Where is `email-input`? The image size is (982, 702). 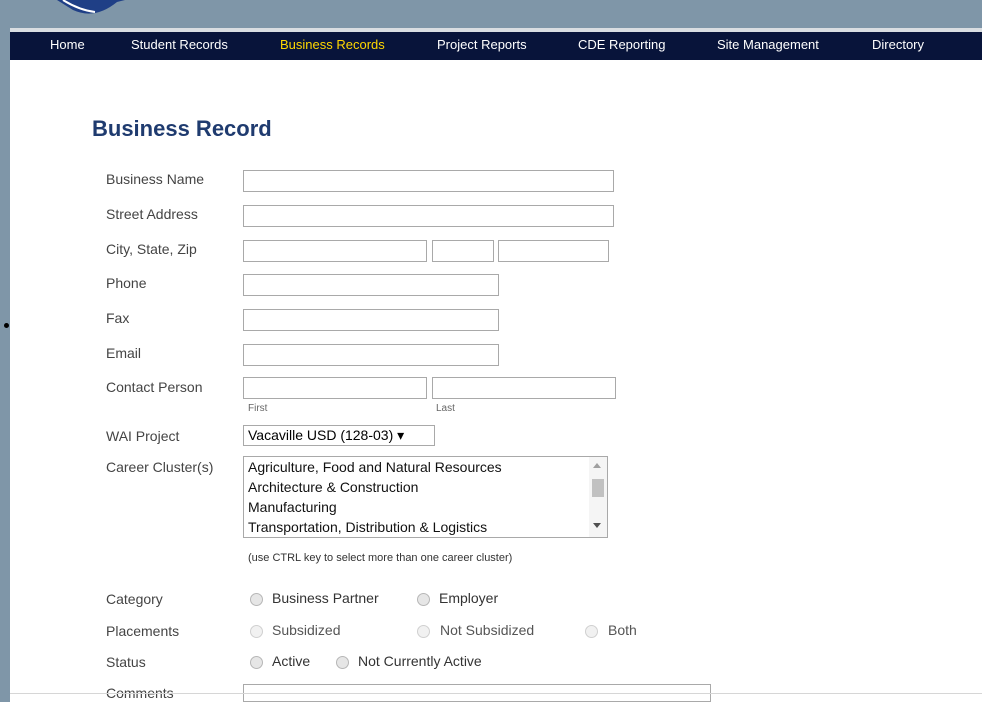
email-input is located at coordinates (371, 355).